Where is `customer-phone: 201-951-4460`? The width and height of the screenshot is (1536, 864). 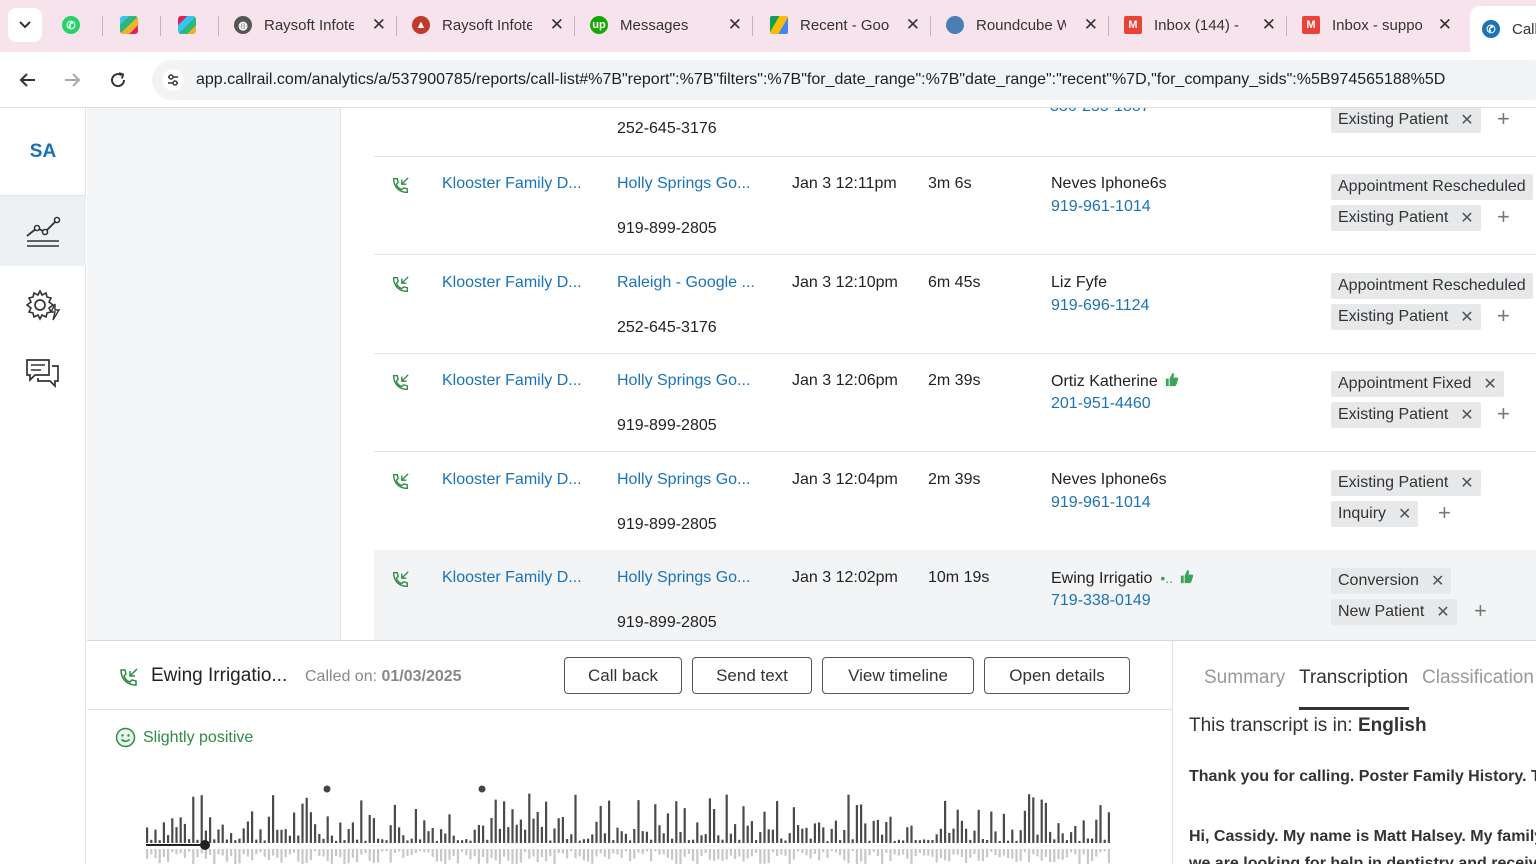
customer-phone: 201-951-4460 is located at coordinates (1101, 404).